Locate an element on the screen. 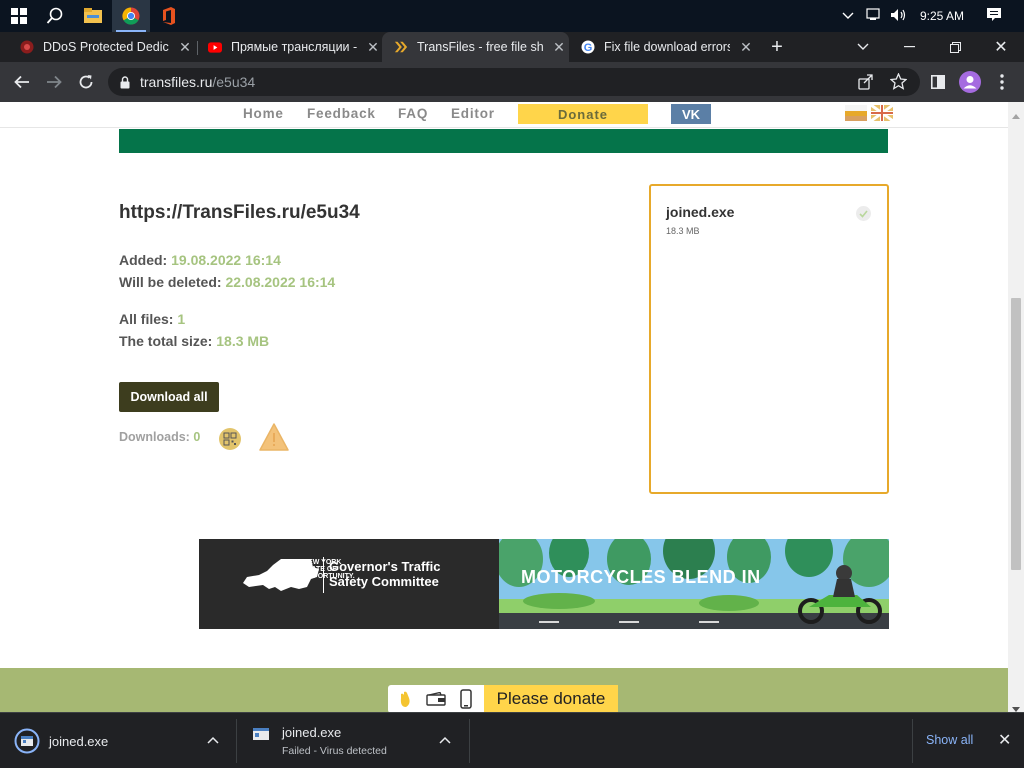  ad-right-panel: MOTORCYCLES BLEND IN is located at coordinates (694, 584).